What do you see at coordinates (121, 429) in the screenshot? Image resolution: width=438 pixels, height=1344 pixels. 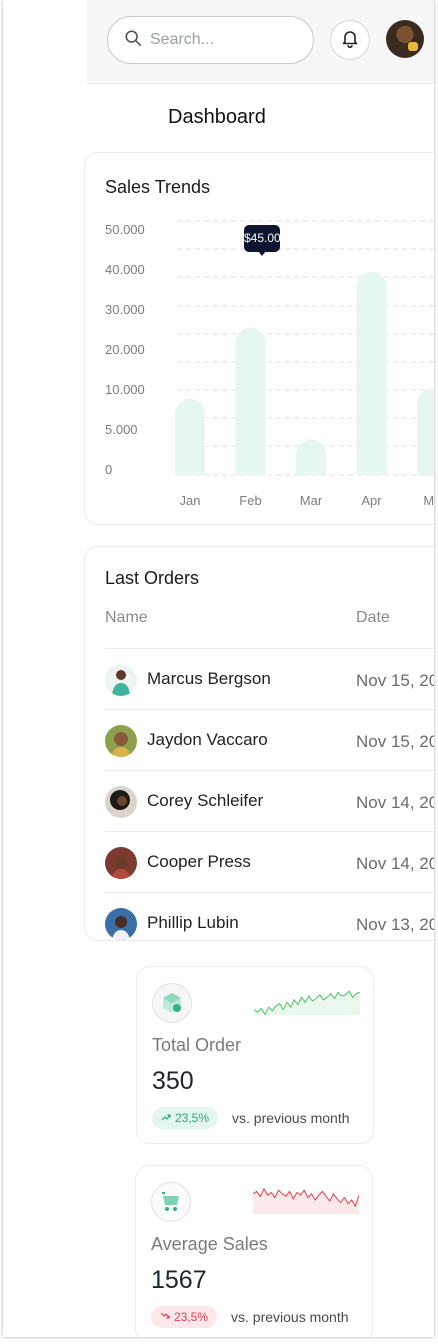 I see `y-tick-label: 5.000` at bounding box center [121, 429].